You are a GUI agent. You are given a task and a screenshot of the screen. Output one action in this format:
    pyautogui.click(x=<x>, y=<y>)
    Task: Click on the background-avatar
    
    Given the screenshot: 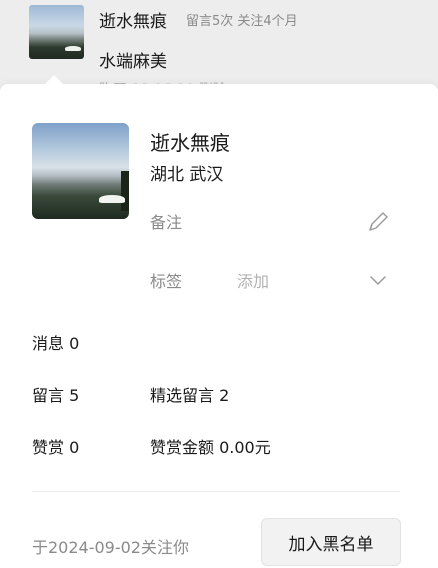 What is the action you would take?
    pyautogui.click(x=56, y=32)
    